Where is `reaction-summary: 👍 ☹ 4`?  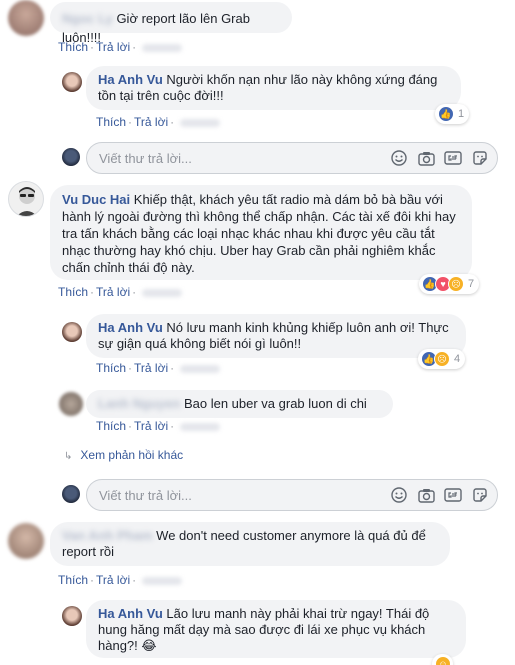
reaction-summary: 👍 ☹ 4 is located at coordinates (442, 359).